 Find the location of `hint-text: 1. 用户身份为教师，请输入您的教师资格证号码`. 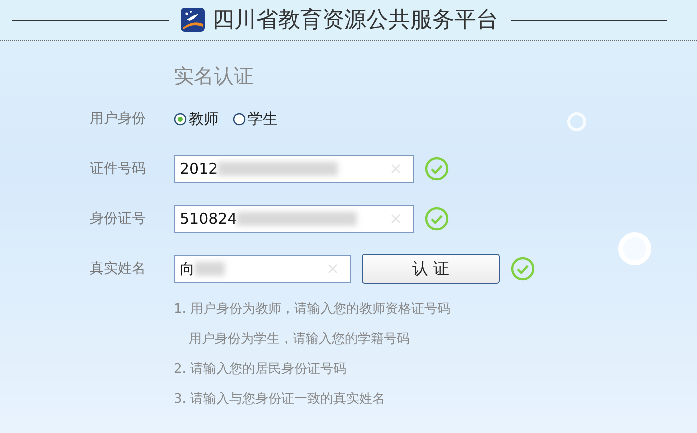

hint-text: 1. 用户身份为教师，请输入您的教师资格证号码 is located at coordinates (313, 310).